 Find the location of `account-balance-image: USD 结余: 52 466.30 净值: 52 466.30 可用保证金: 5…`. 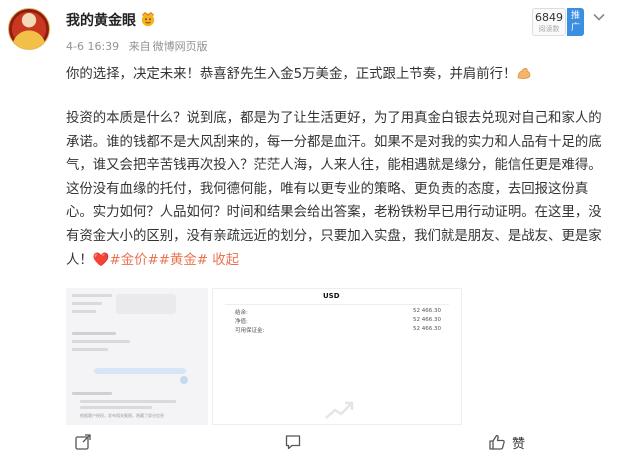

account-balance-image: USD 结余: 52 466.30 净值: 52 466.30 可用保证金: 5… is located at coordinates (337, 356).